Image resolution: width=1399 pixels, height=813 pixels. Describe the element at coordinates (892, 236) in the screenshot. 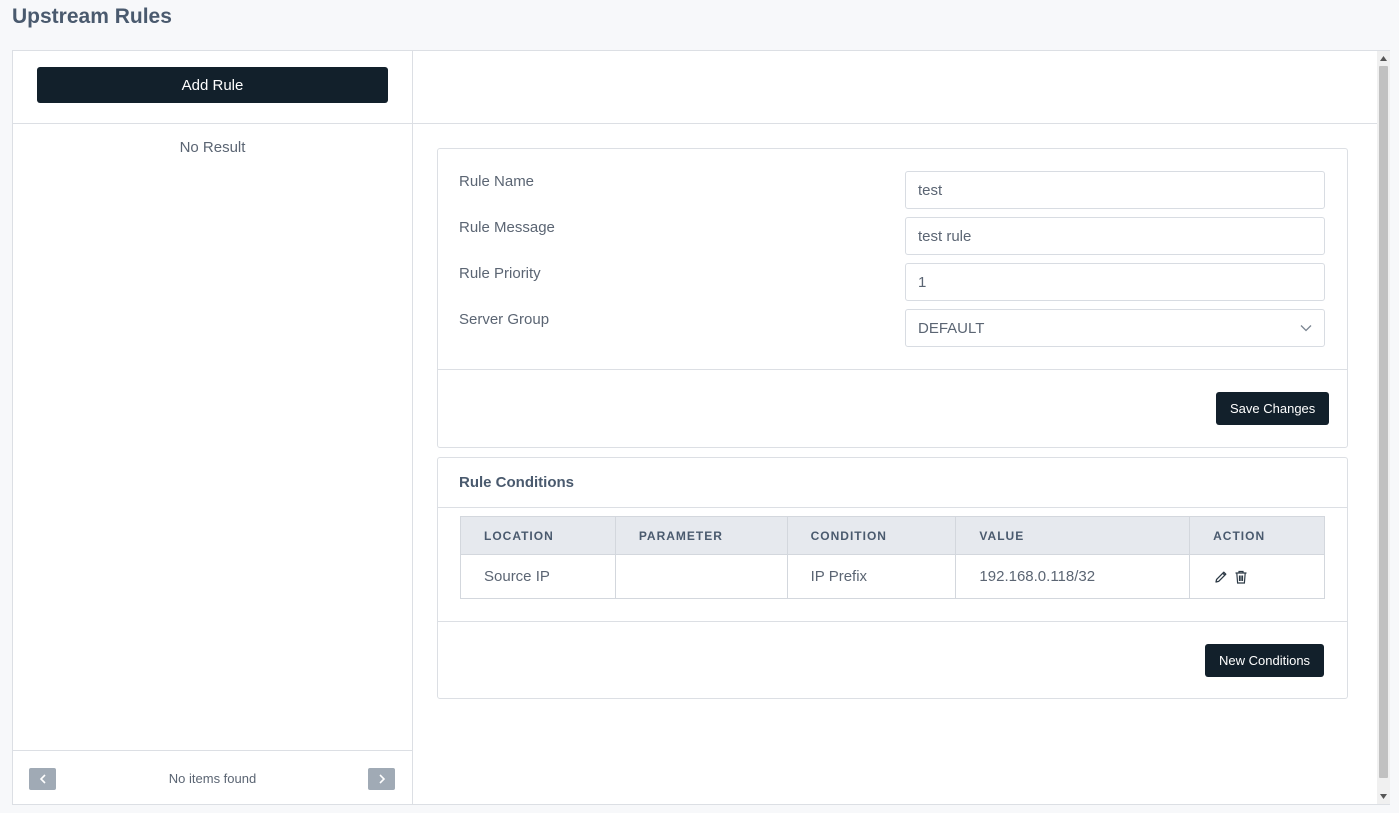

I see `rule-message-row: Rule Message` at that location.